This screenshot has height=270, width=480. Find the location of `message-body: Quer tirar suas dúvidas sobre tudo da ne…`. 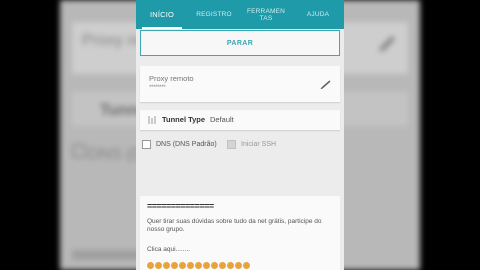

message-body: Quer tirar suas dúvidas sobre tudo da ne… is located at coordinates (234, 225).